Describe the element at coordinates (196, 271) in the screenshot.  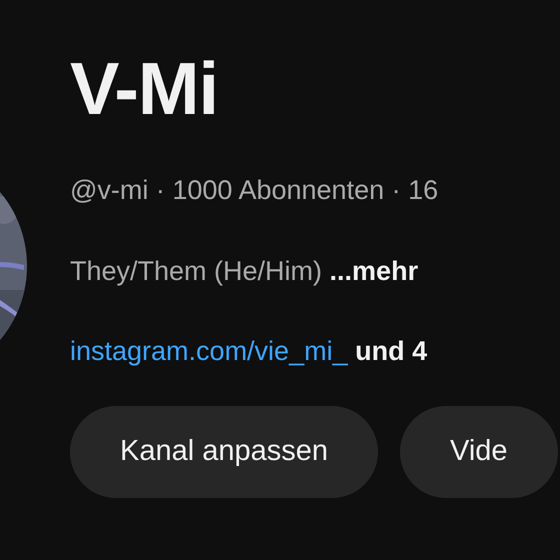
I see `channel-description: They/Them (He/Him)` at that location.